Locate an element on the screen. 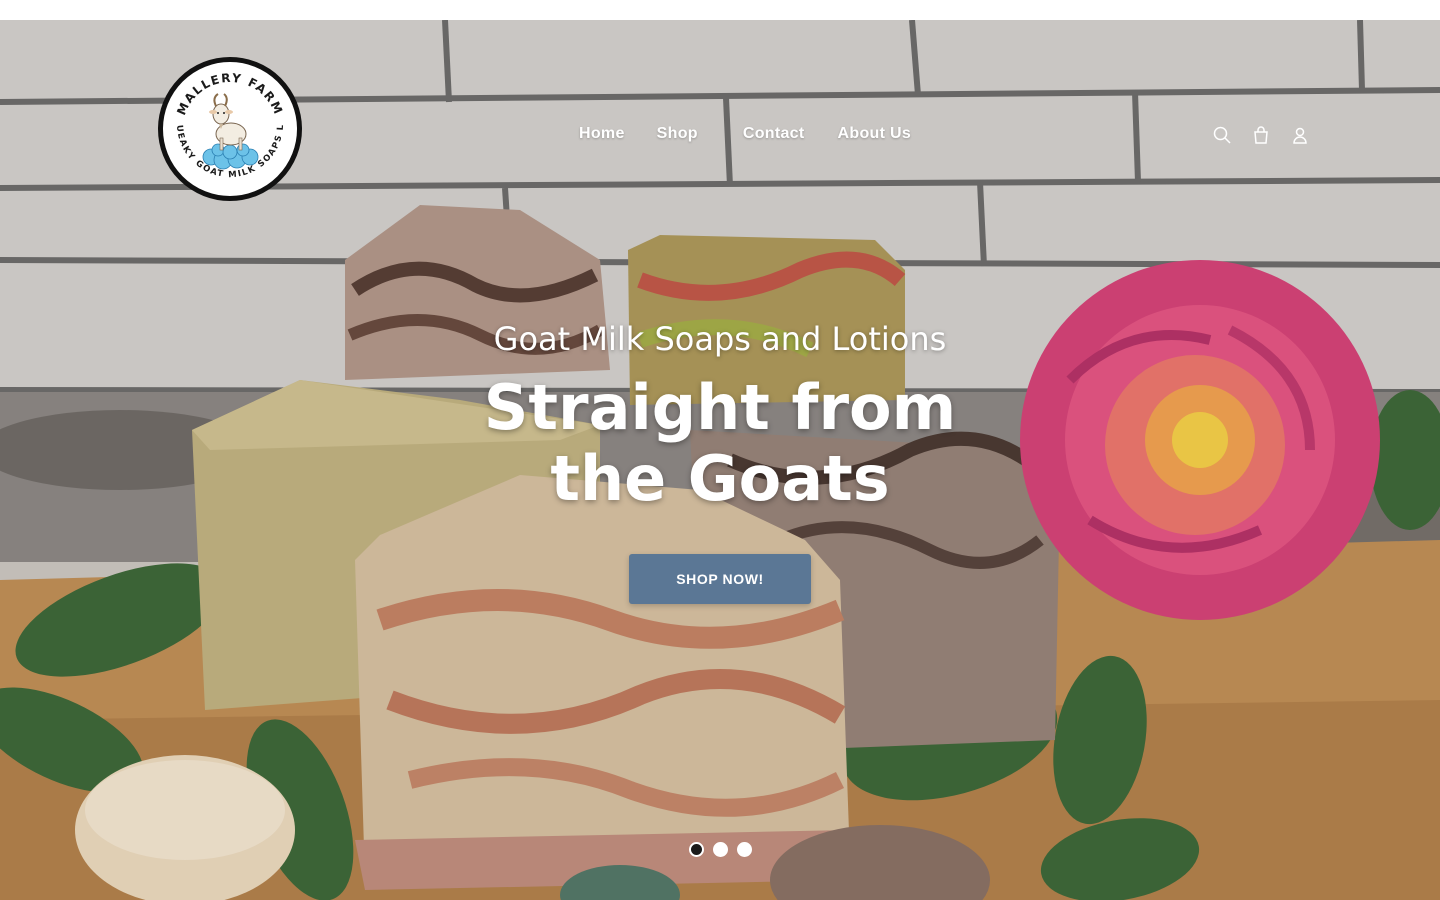  account-icon is located at coordinates (1300, 135).